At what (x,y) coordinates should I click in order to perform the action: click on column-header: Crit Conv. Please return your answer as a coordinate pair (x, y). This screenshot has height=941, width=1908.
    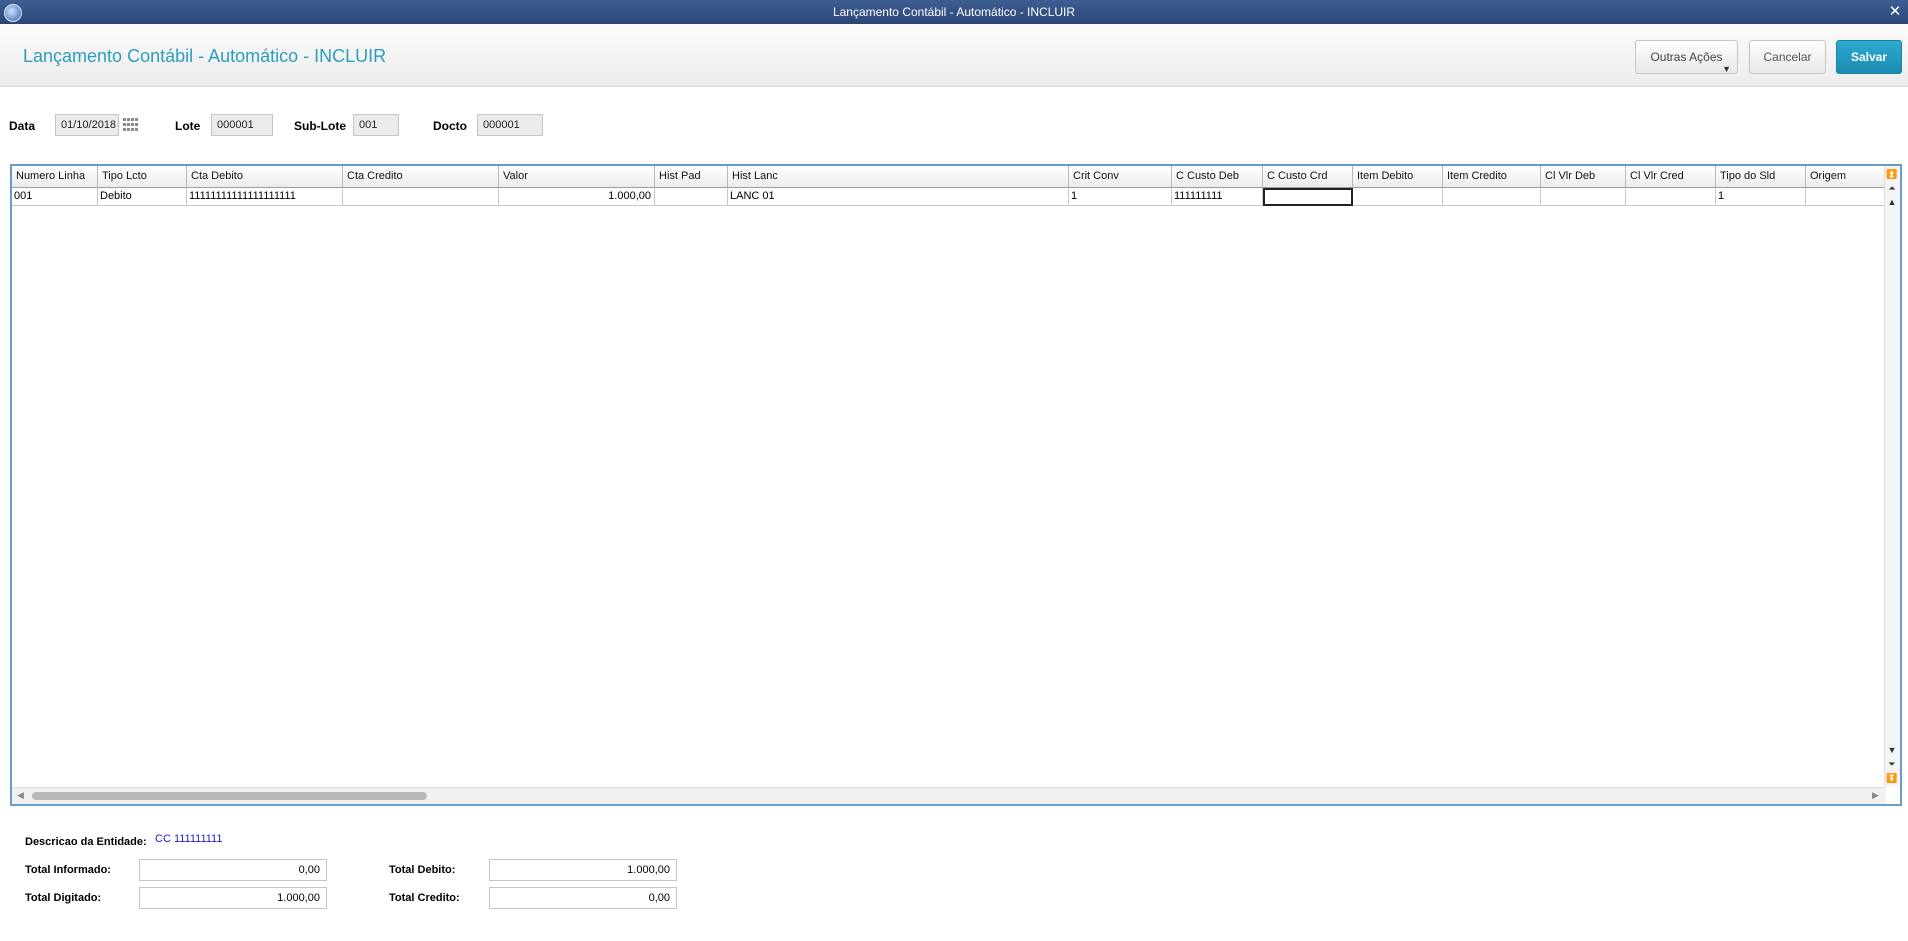
    Looking at the image, I should click on (1120, 177).